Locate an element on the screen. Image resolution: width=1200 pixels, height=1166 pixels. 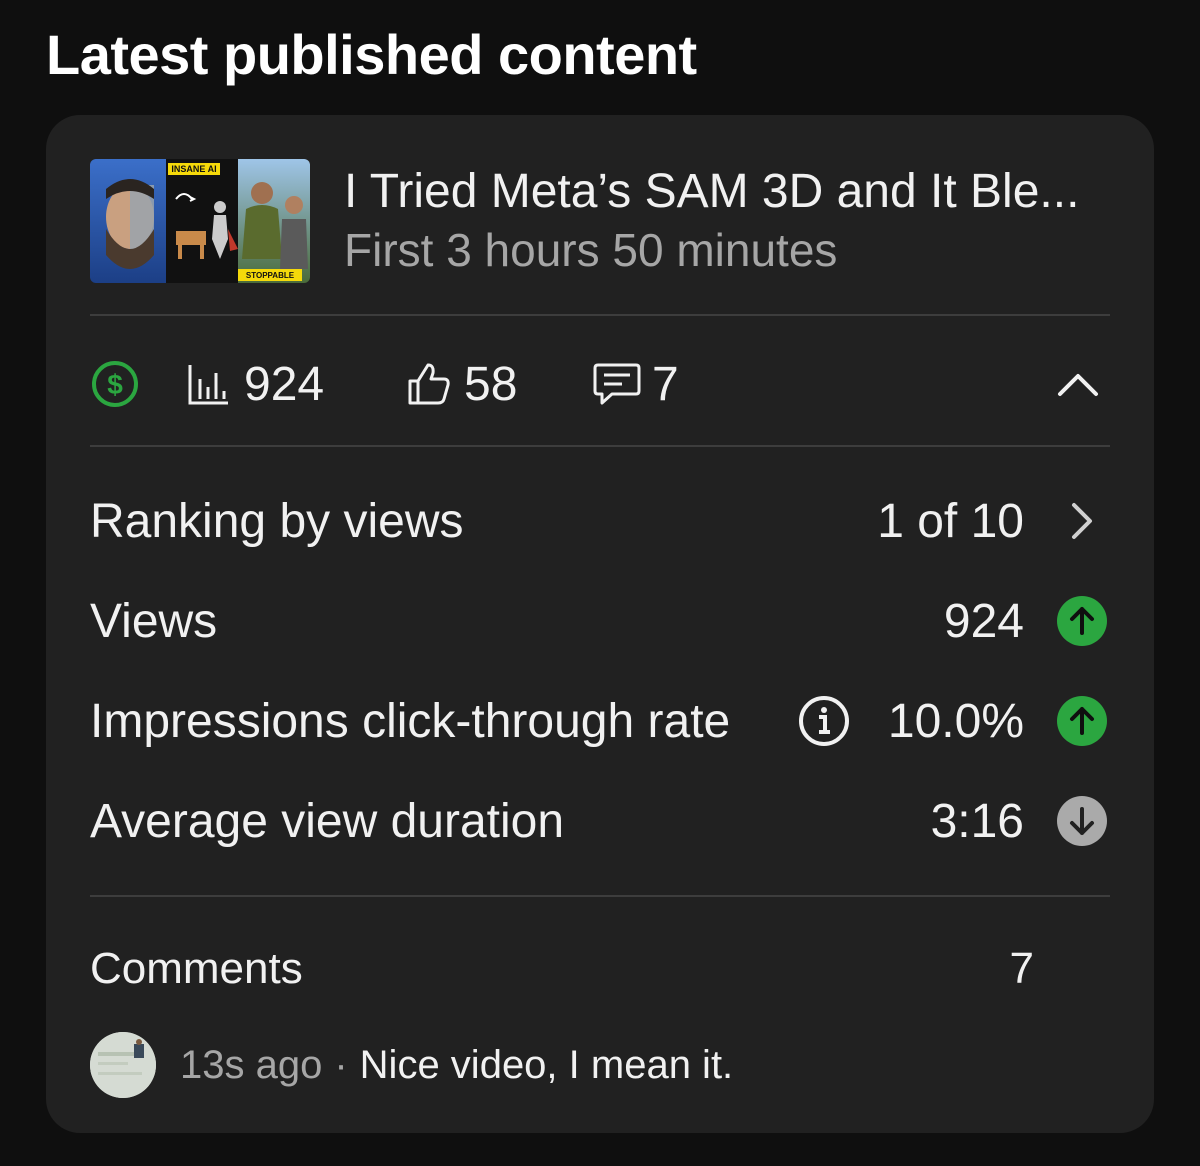
metric-value: 924 is located at coordinates (983, 621).